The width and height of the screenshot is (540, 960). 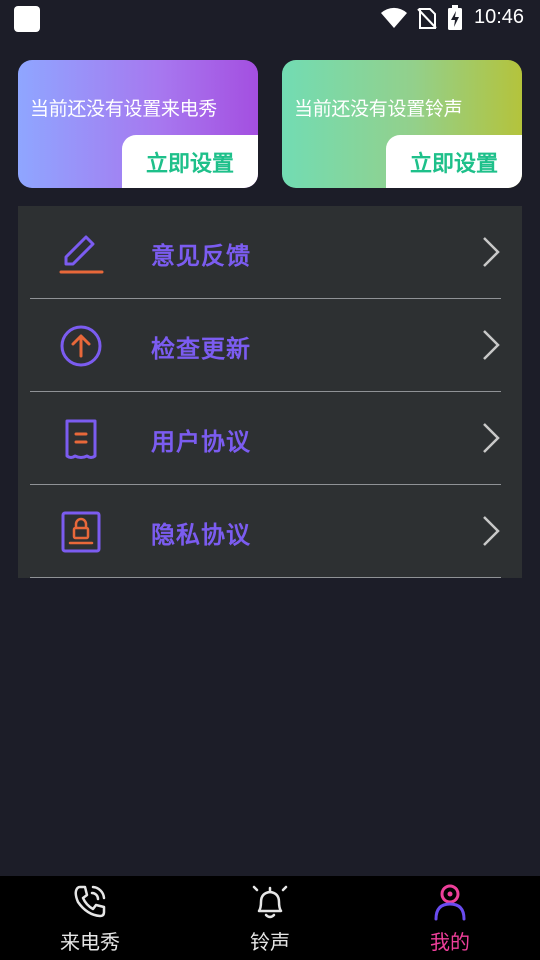 I want to click on no-sim-icon, so click(x=427, y=18).